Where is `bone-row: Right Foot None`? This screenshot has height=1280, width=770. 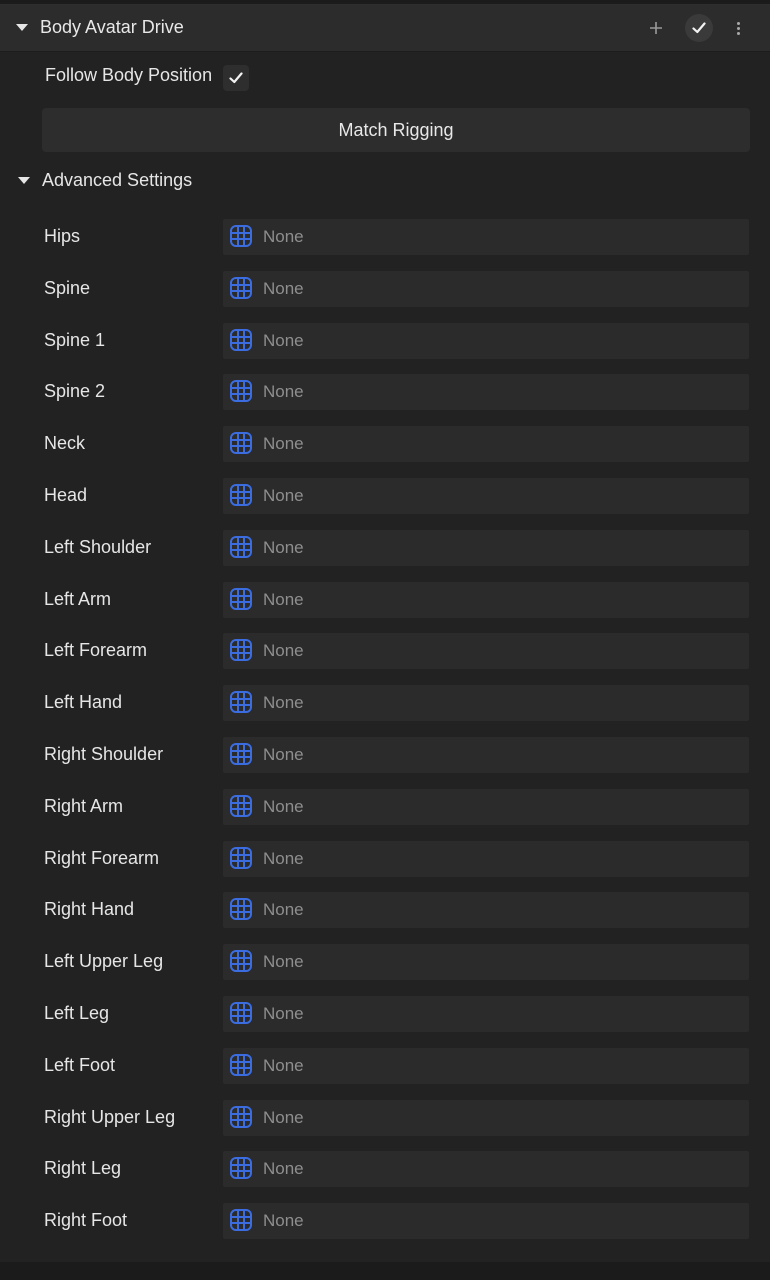 bone-row: Right Foot None is located at coordinates (385, 1229).